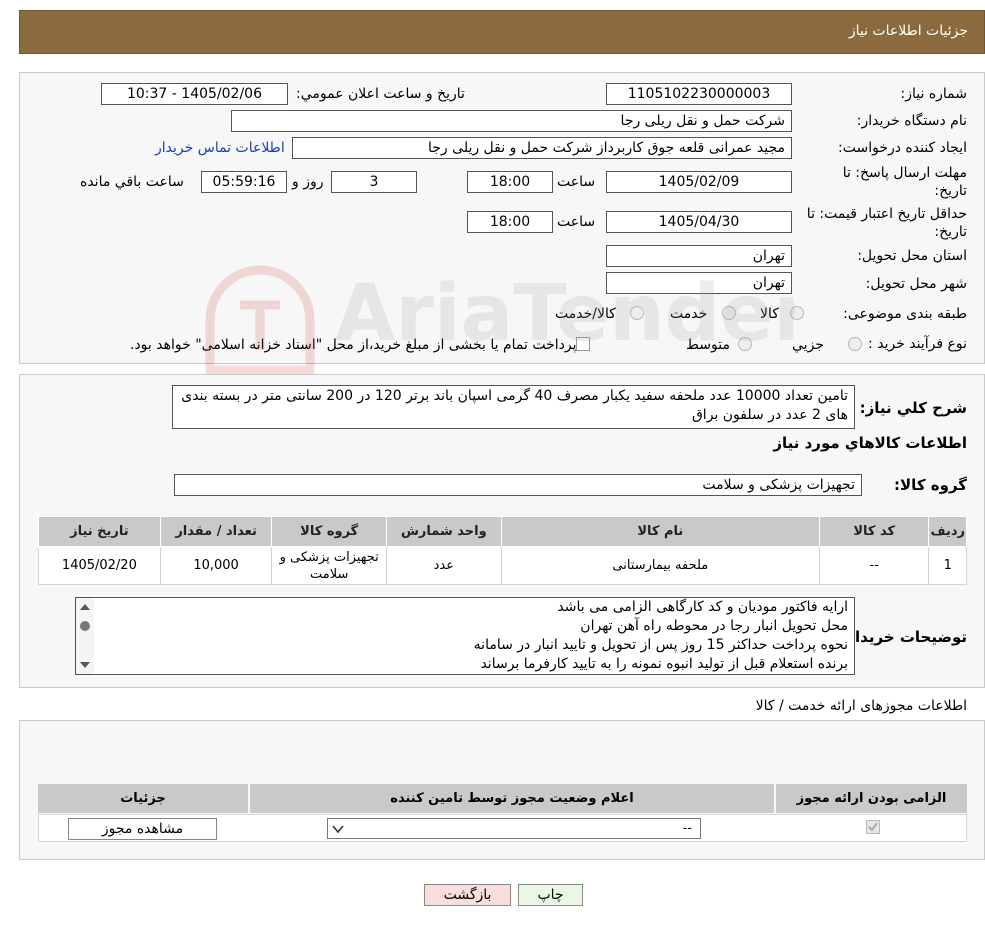 The height and width of the screenshot is (928, 985). Describe the element at coordinates (908, 31) in the screenshot. I see `page-title: جزئیات اطلاعات نیاز` at that location.